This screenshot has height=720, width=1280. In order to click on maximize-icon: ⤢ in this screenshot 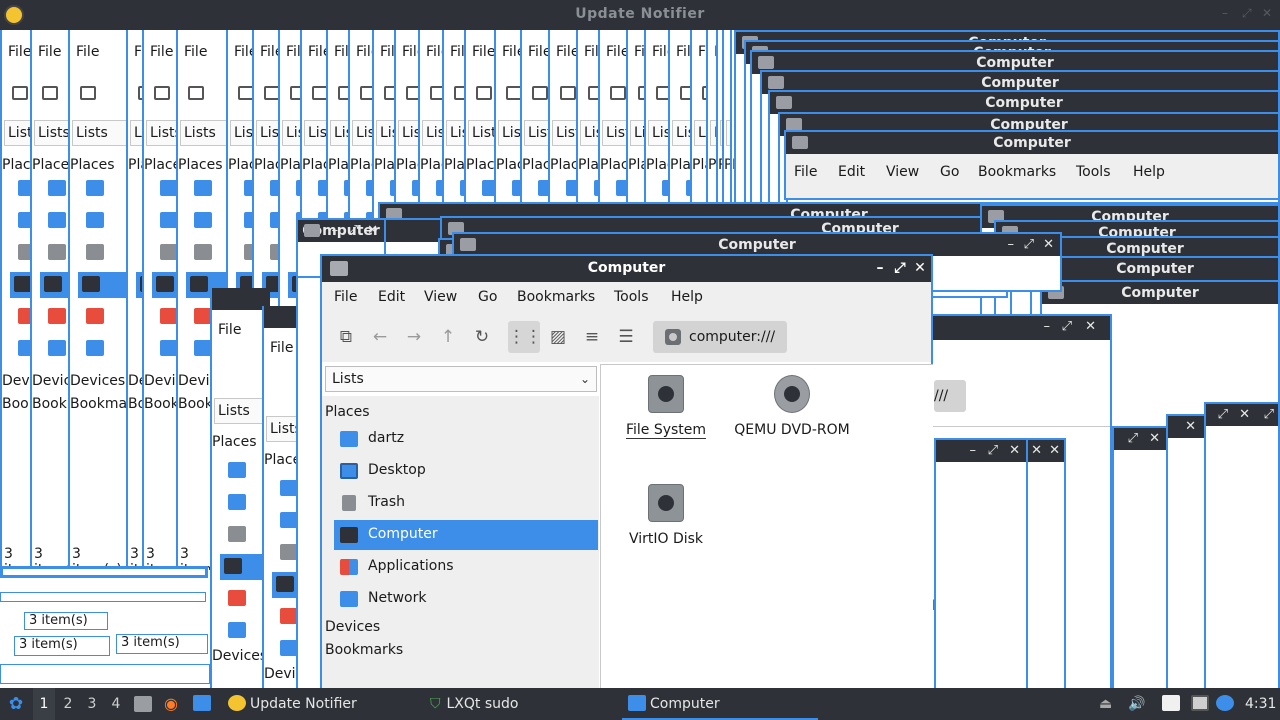, I will do `click(1247, 13)`.